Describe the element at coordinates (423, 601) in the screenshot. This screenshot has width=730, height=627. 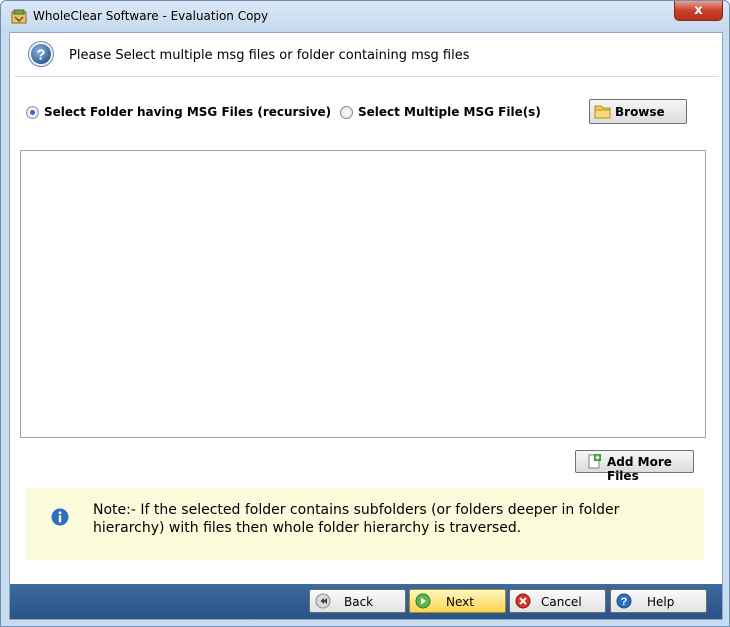
I see `next-arrow-icon` at that location.